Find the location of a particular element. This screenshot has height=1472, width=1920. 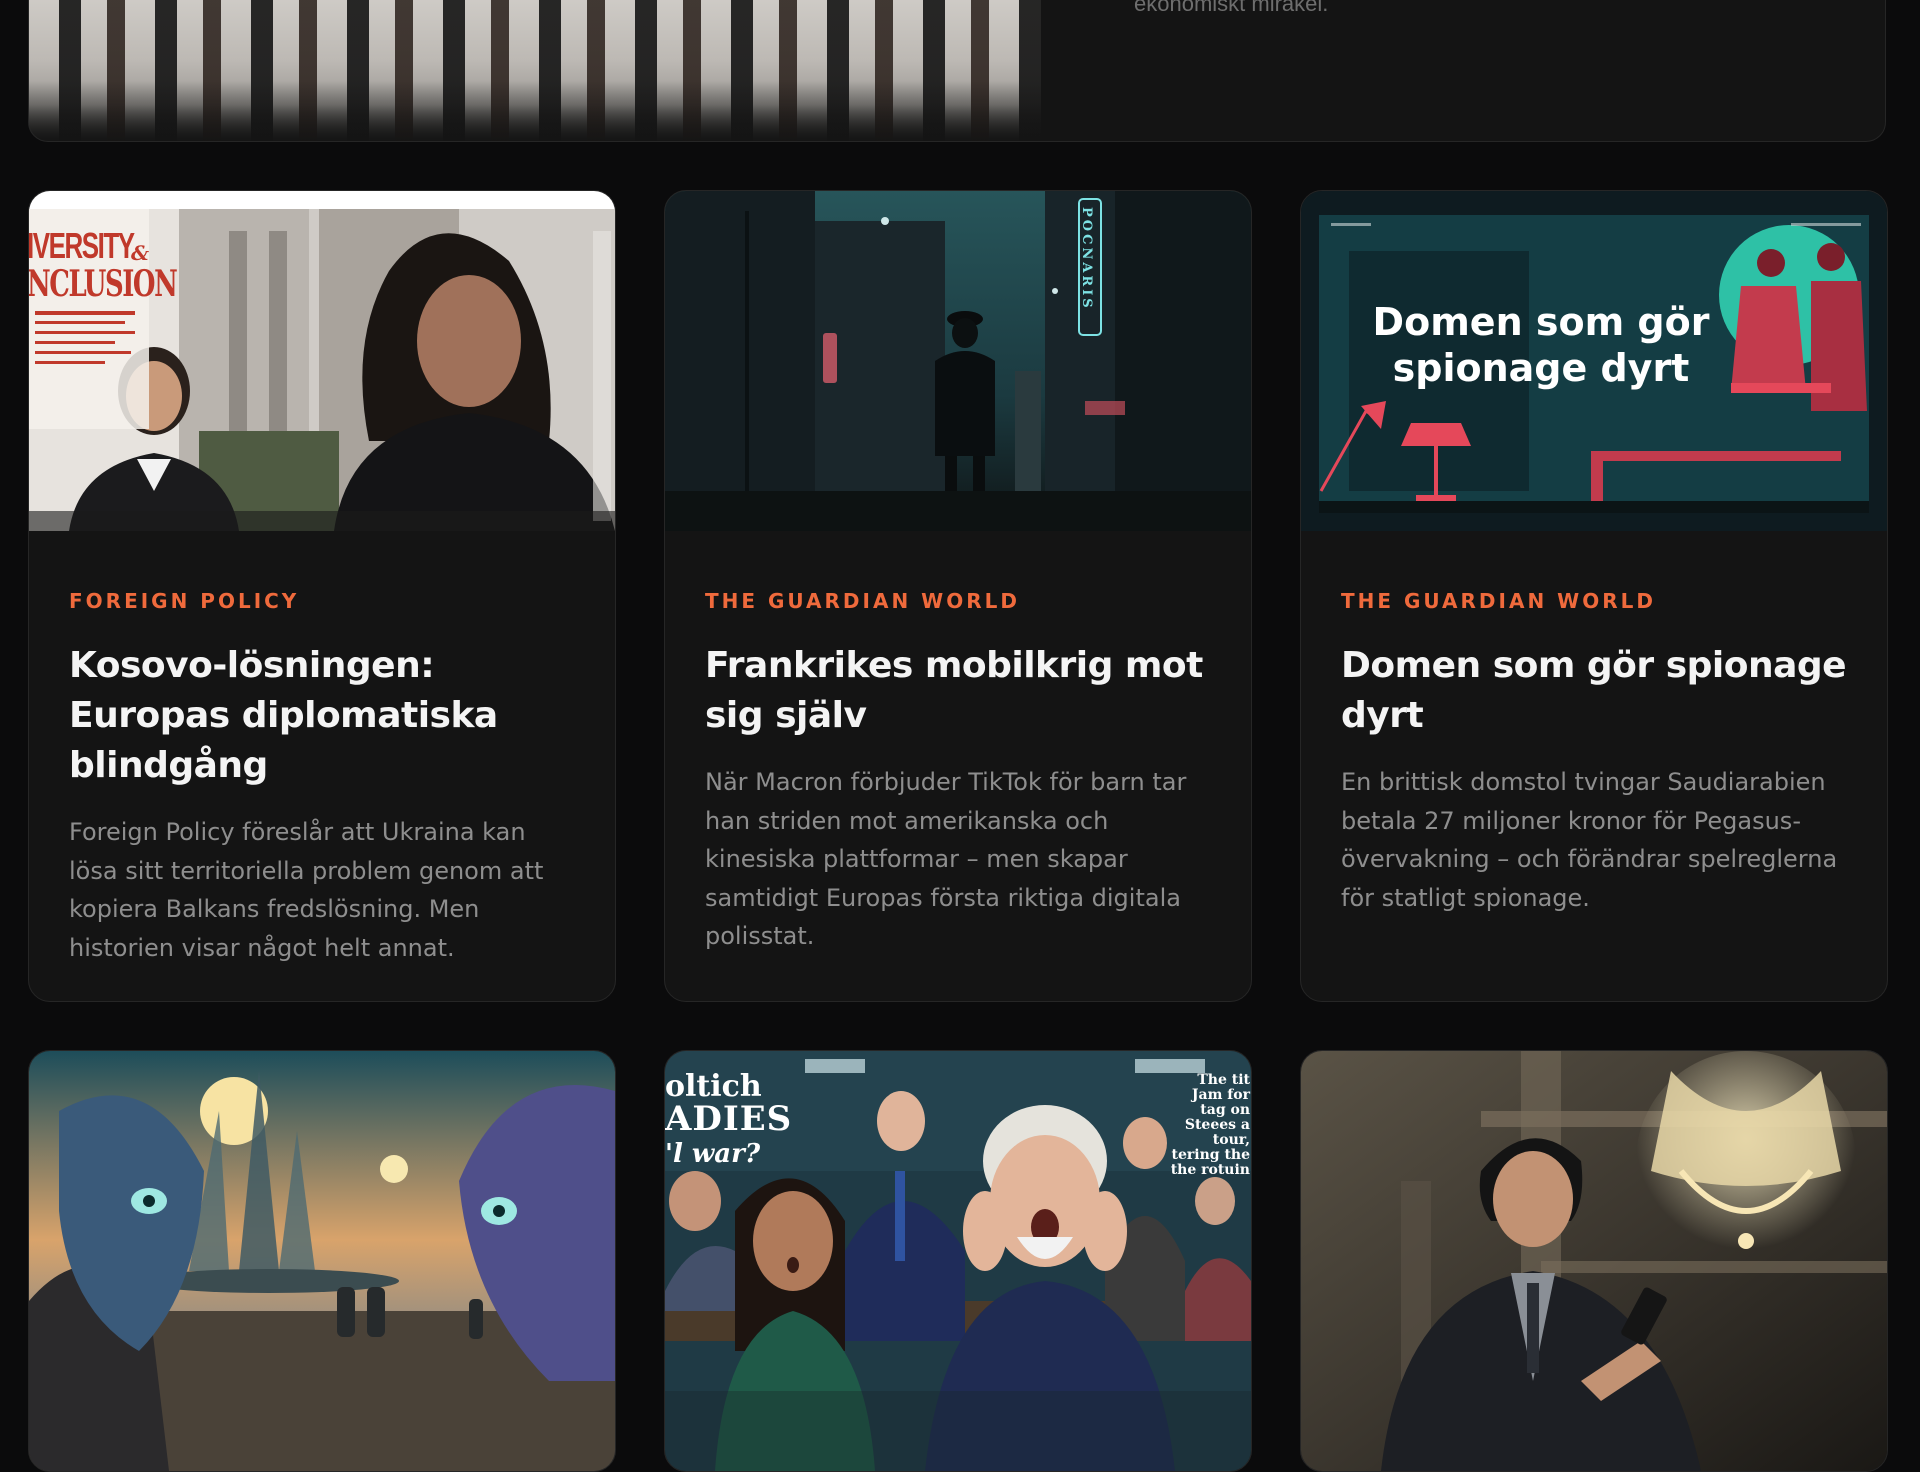

article-image: POCNARIS is located at coordinates (958, 361).